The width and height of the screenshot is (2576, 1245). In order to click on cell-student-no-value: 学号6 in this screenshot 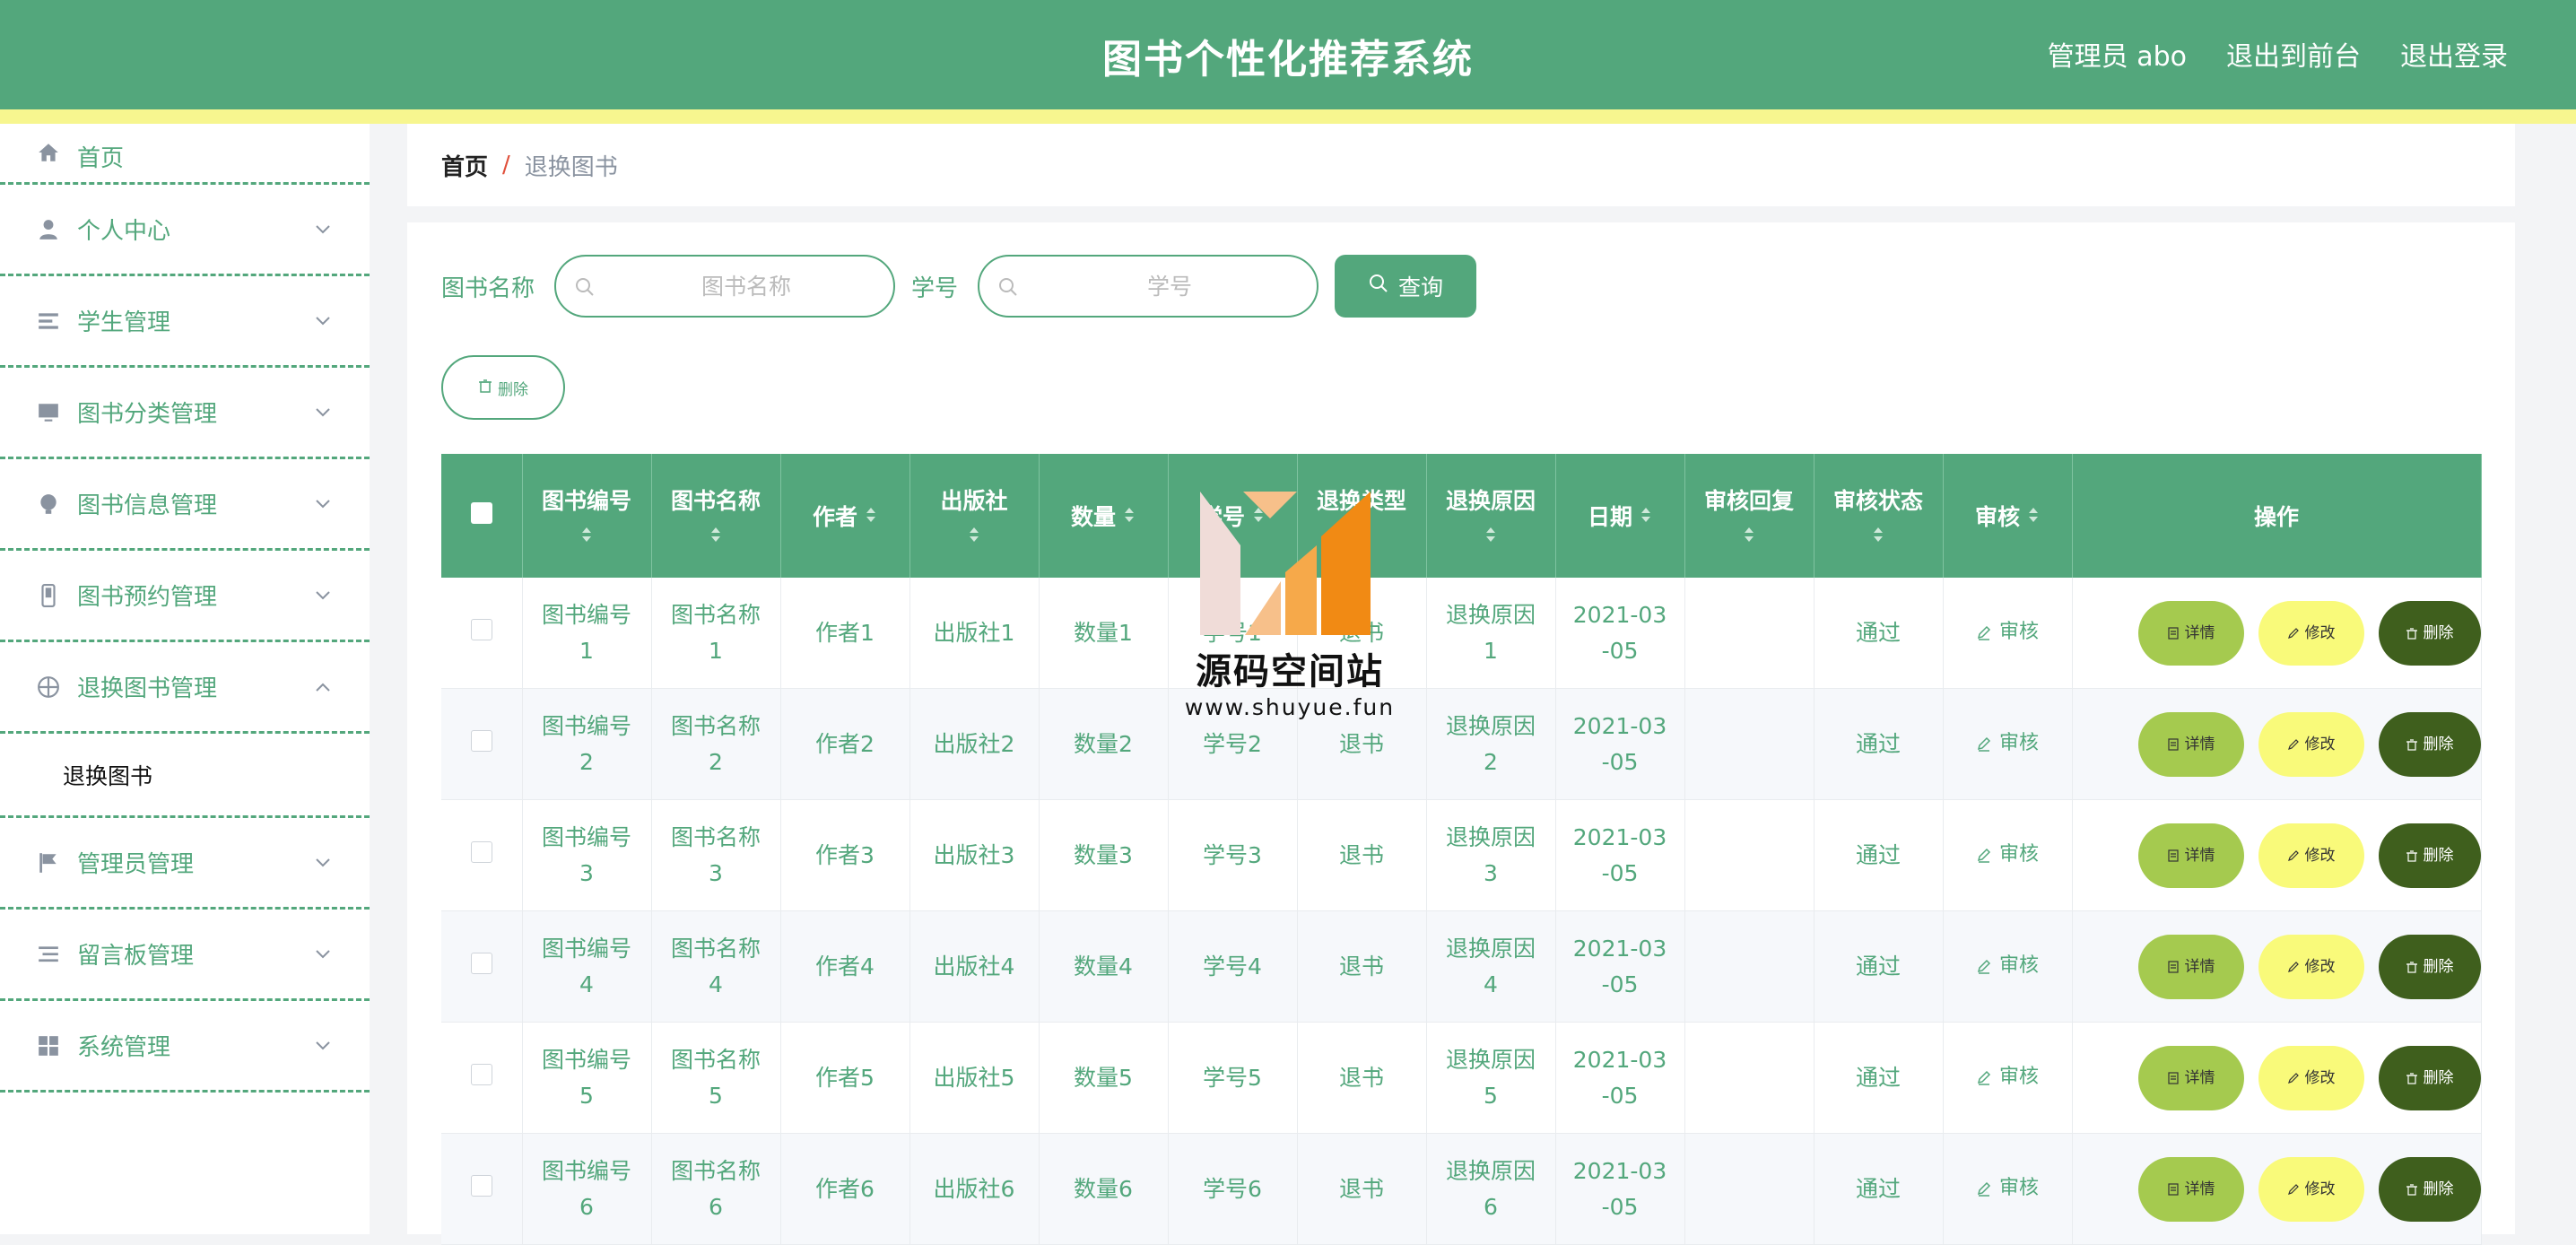, I will do `click(1232, 1188)`.